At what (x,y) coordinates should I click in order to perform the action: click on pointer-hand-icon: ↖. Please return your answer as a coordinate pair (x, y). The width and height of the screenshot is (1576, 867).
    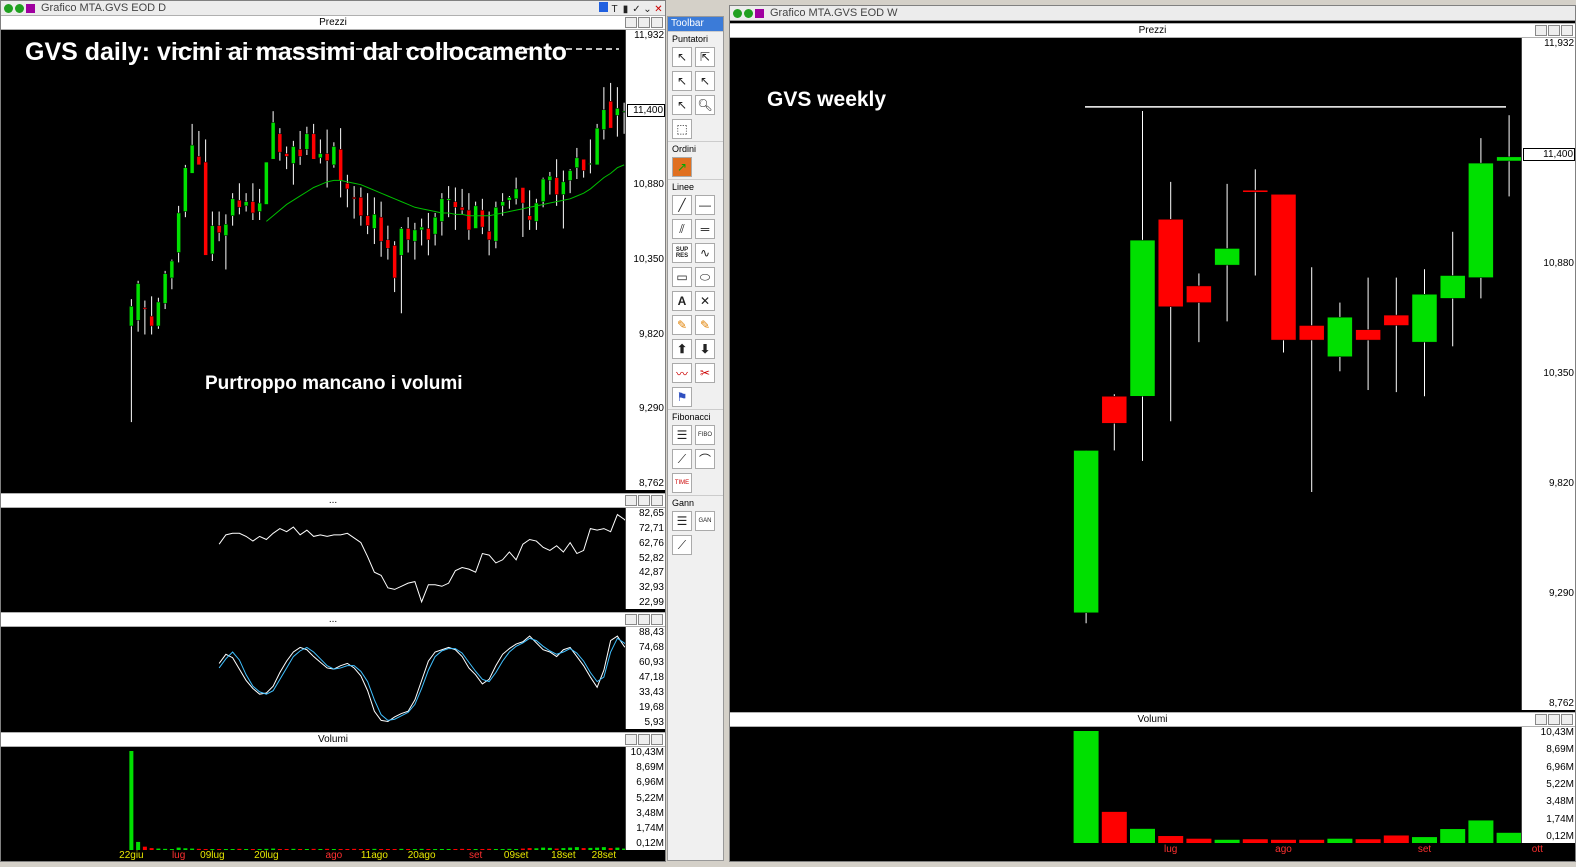
    Looking at the image, I should click on (705, 81).